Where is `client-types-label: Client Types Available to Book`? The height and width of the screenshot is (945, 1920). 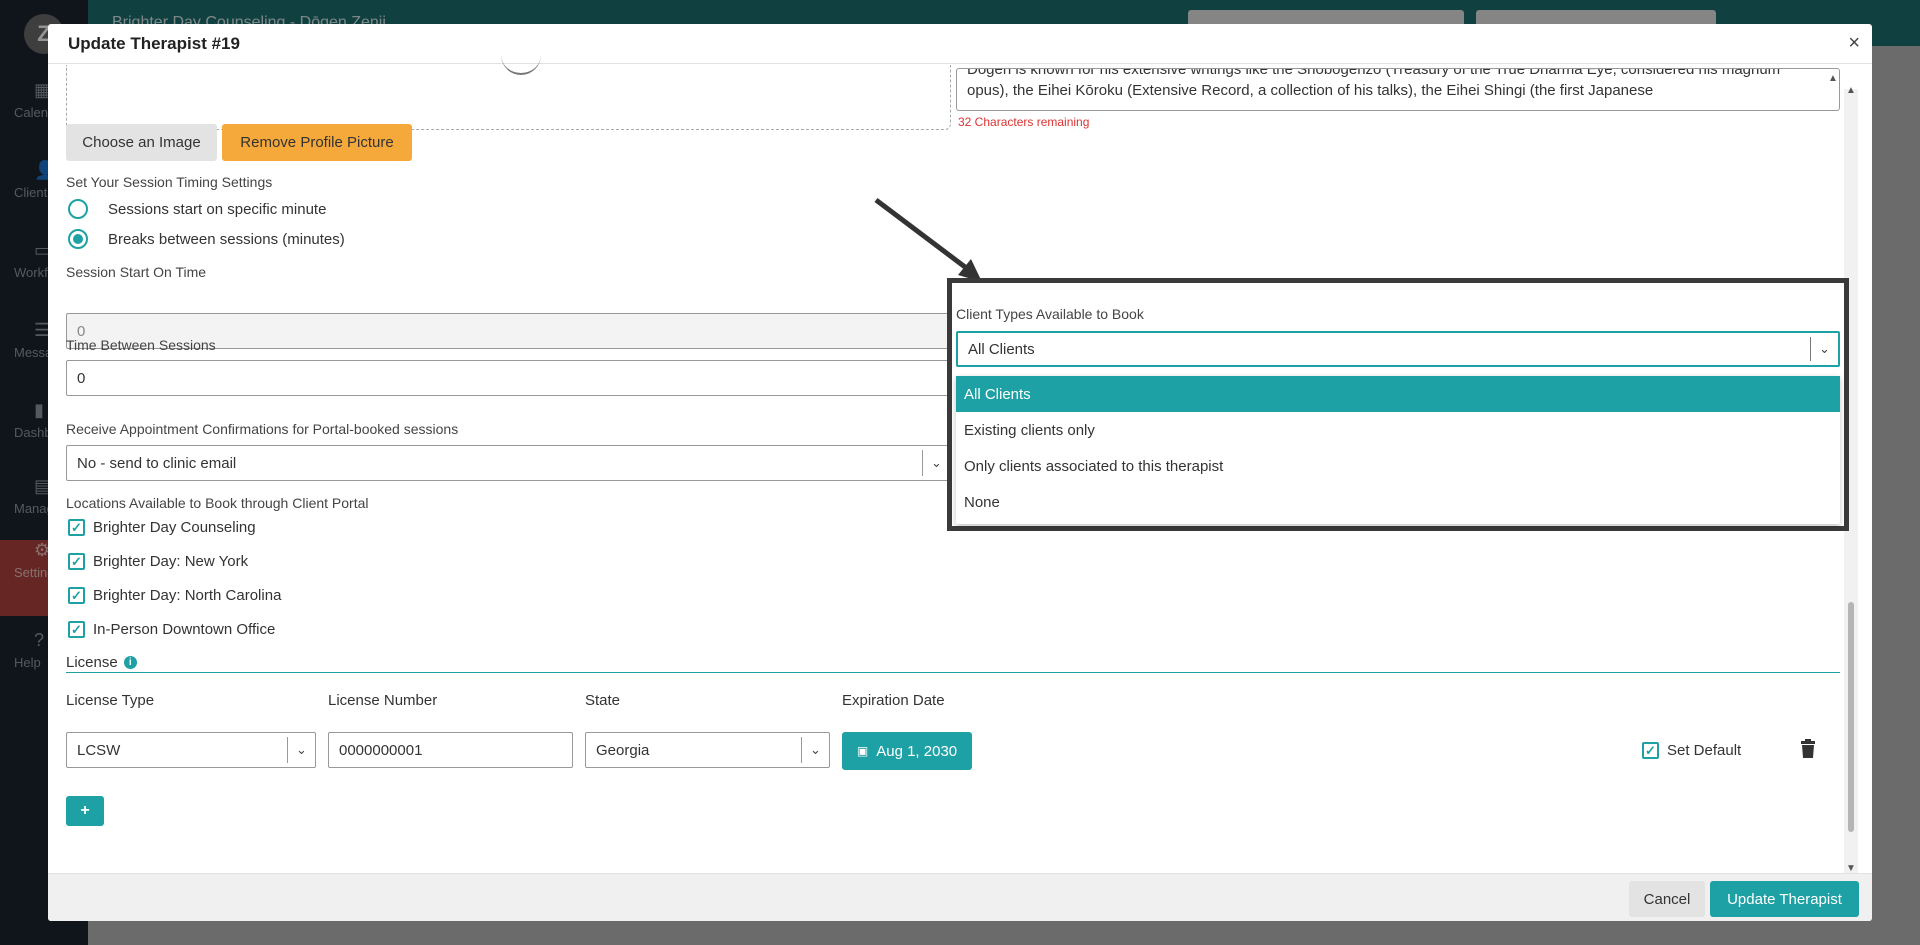
client-types-label: Client Types Available to Book is located at coordinates (1050, 314).